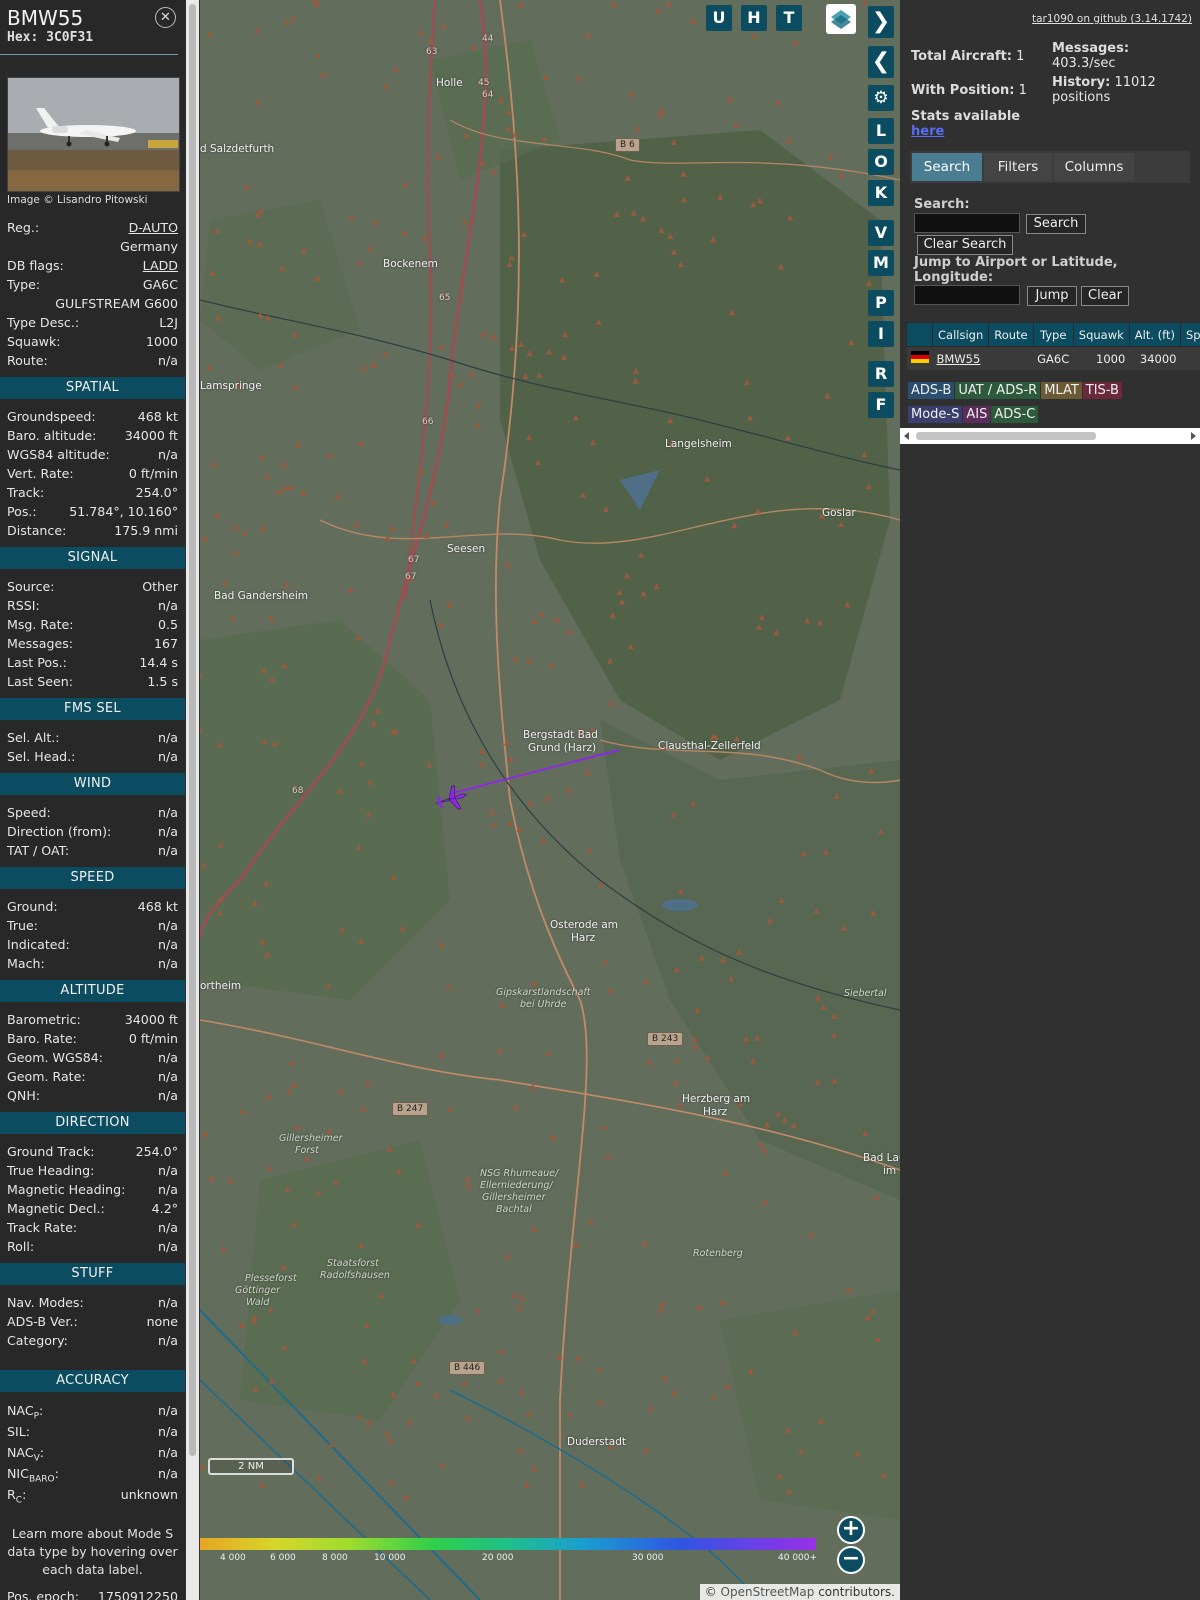  Describe the element at coordinates (51, 1151) in the screenshot. I see `info-label: Ground Track:` at that location.